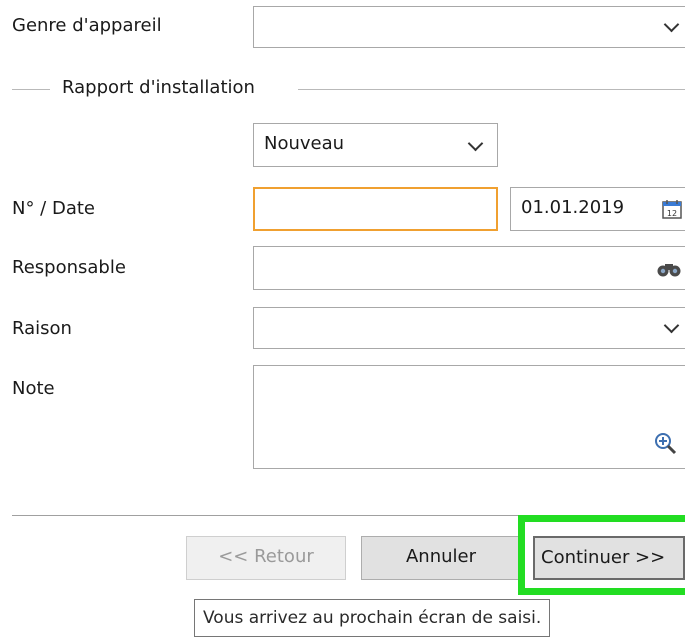 This screenshot has width=685, height=639. Describe the element at coordinates (69, 267) in the screenshot. I see `responsible-label: Responsable` at that location.